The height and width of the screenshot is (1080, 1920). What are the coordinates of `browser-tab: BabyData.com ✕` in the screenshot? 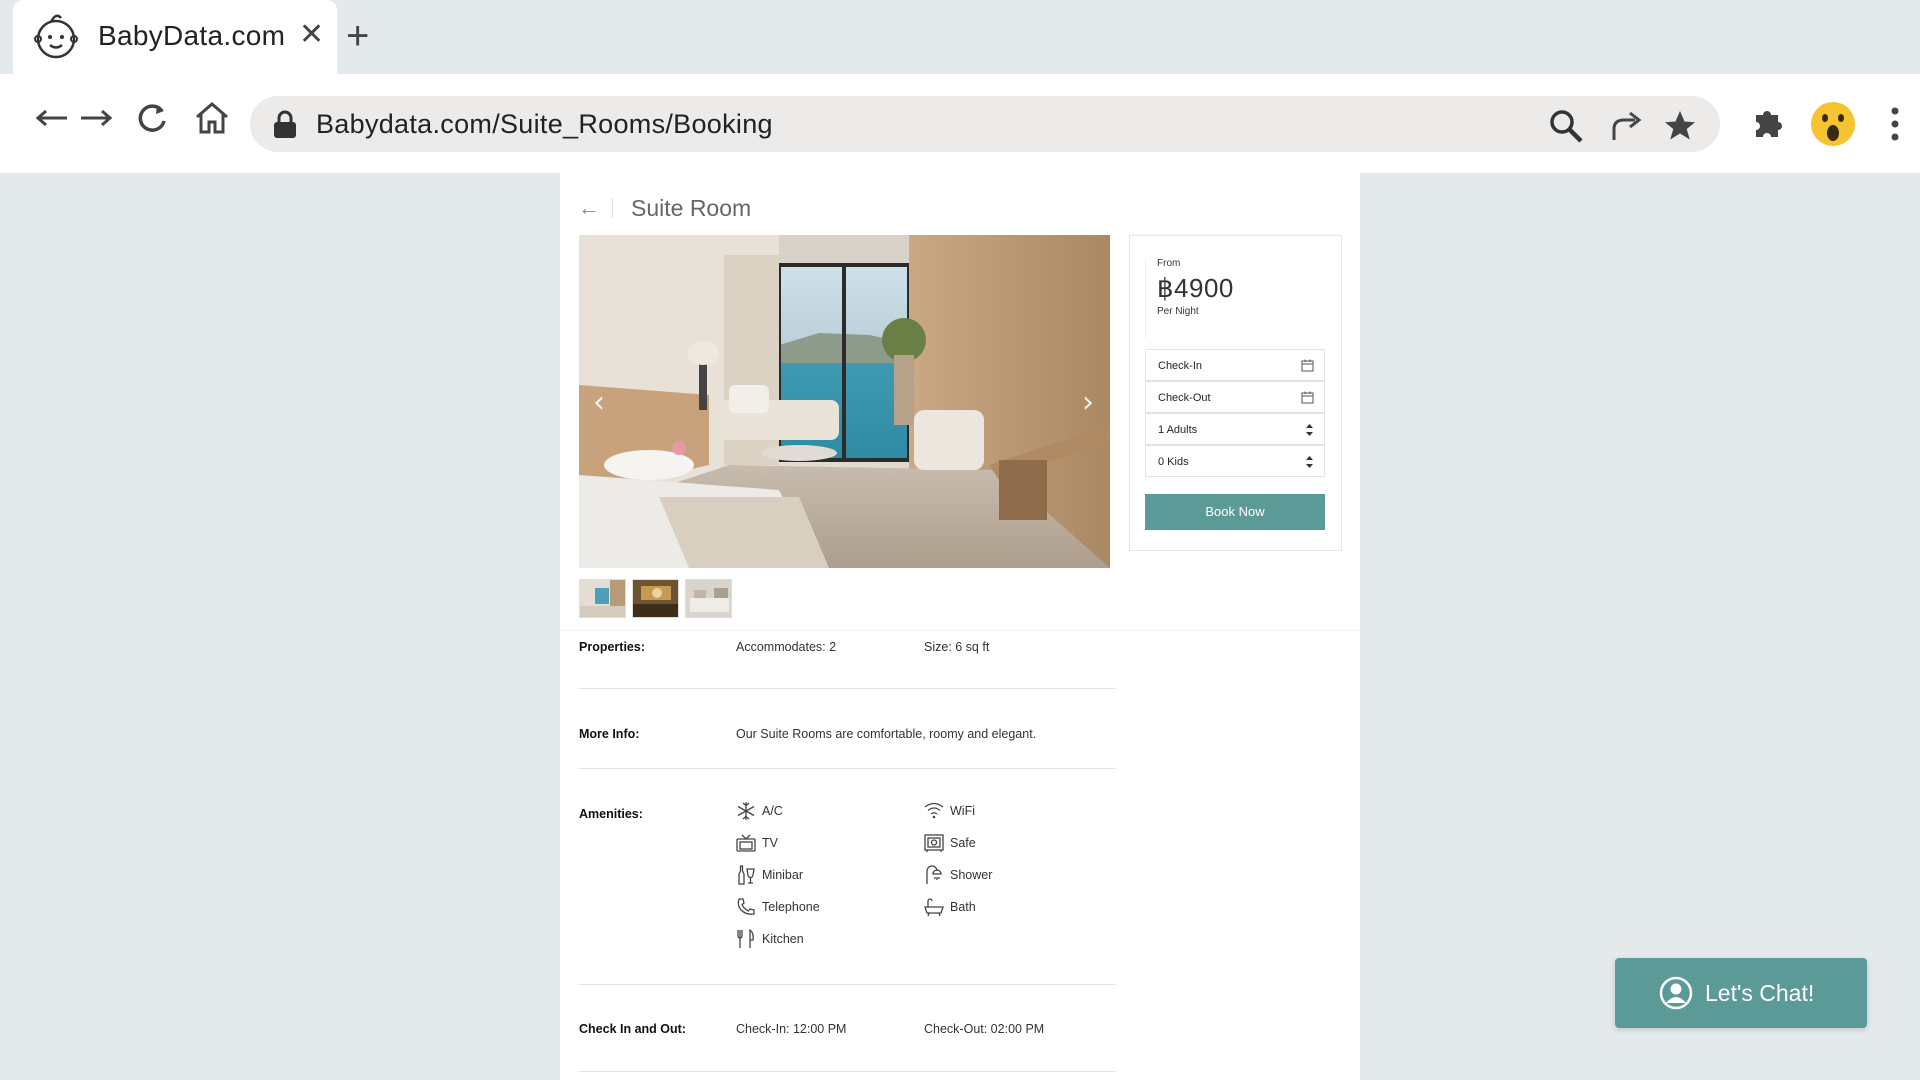 It's located at (175, 37).